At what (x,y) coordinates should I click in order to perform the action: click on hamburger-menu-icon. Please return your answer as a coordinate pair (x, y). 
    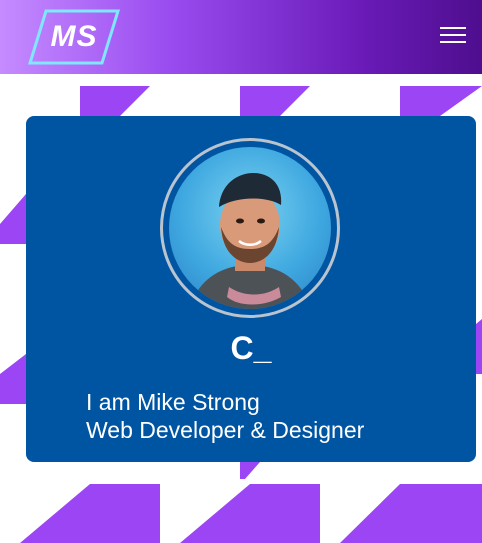
    Looking at the image, I should click on (453, 37).